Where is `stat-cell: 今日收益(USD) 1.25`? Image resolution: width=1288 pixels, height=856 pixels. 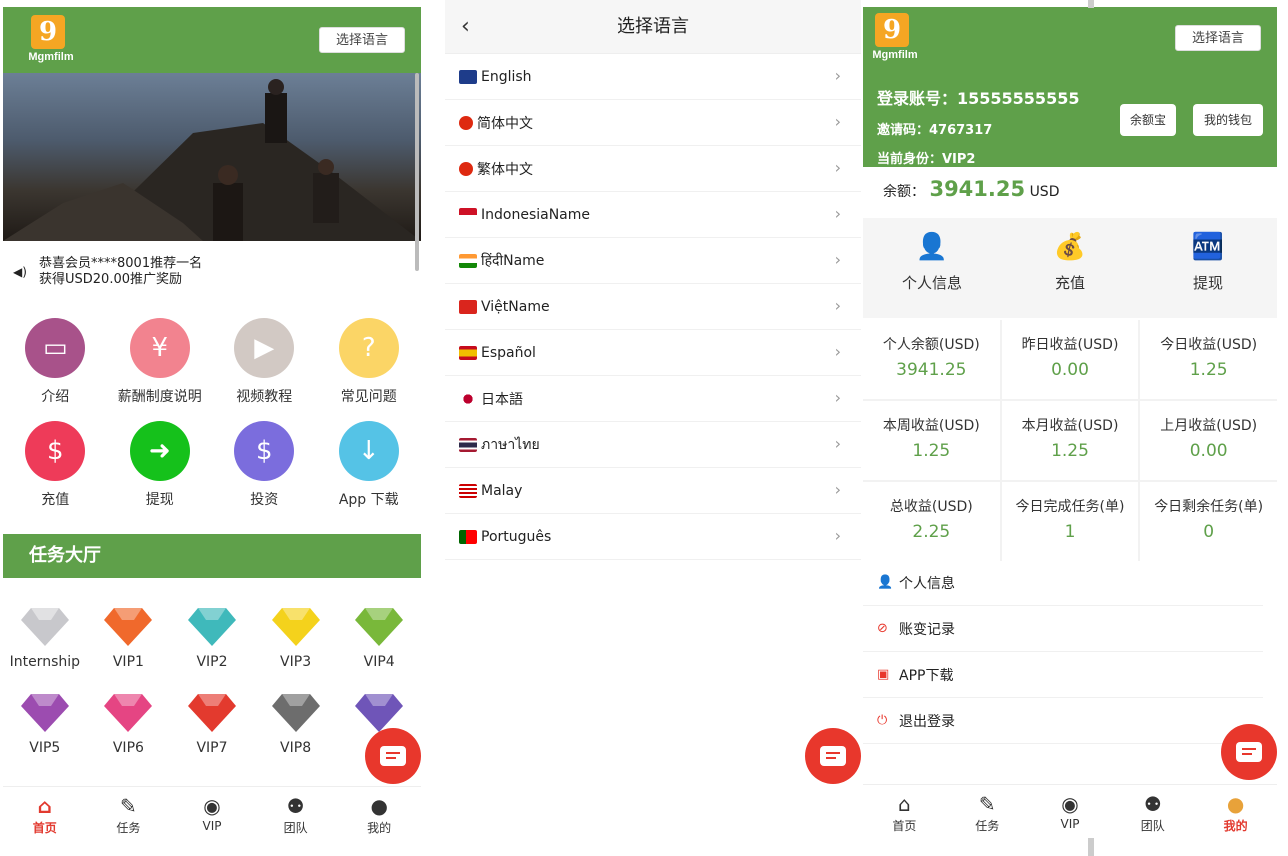 stat-cell: 今日收益(USD) 1.25 is located at coordinates (1208, 359).